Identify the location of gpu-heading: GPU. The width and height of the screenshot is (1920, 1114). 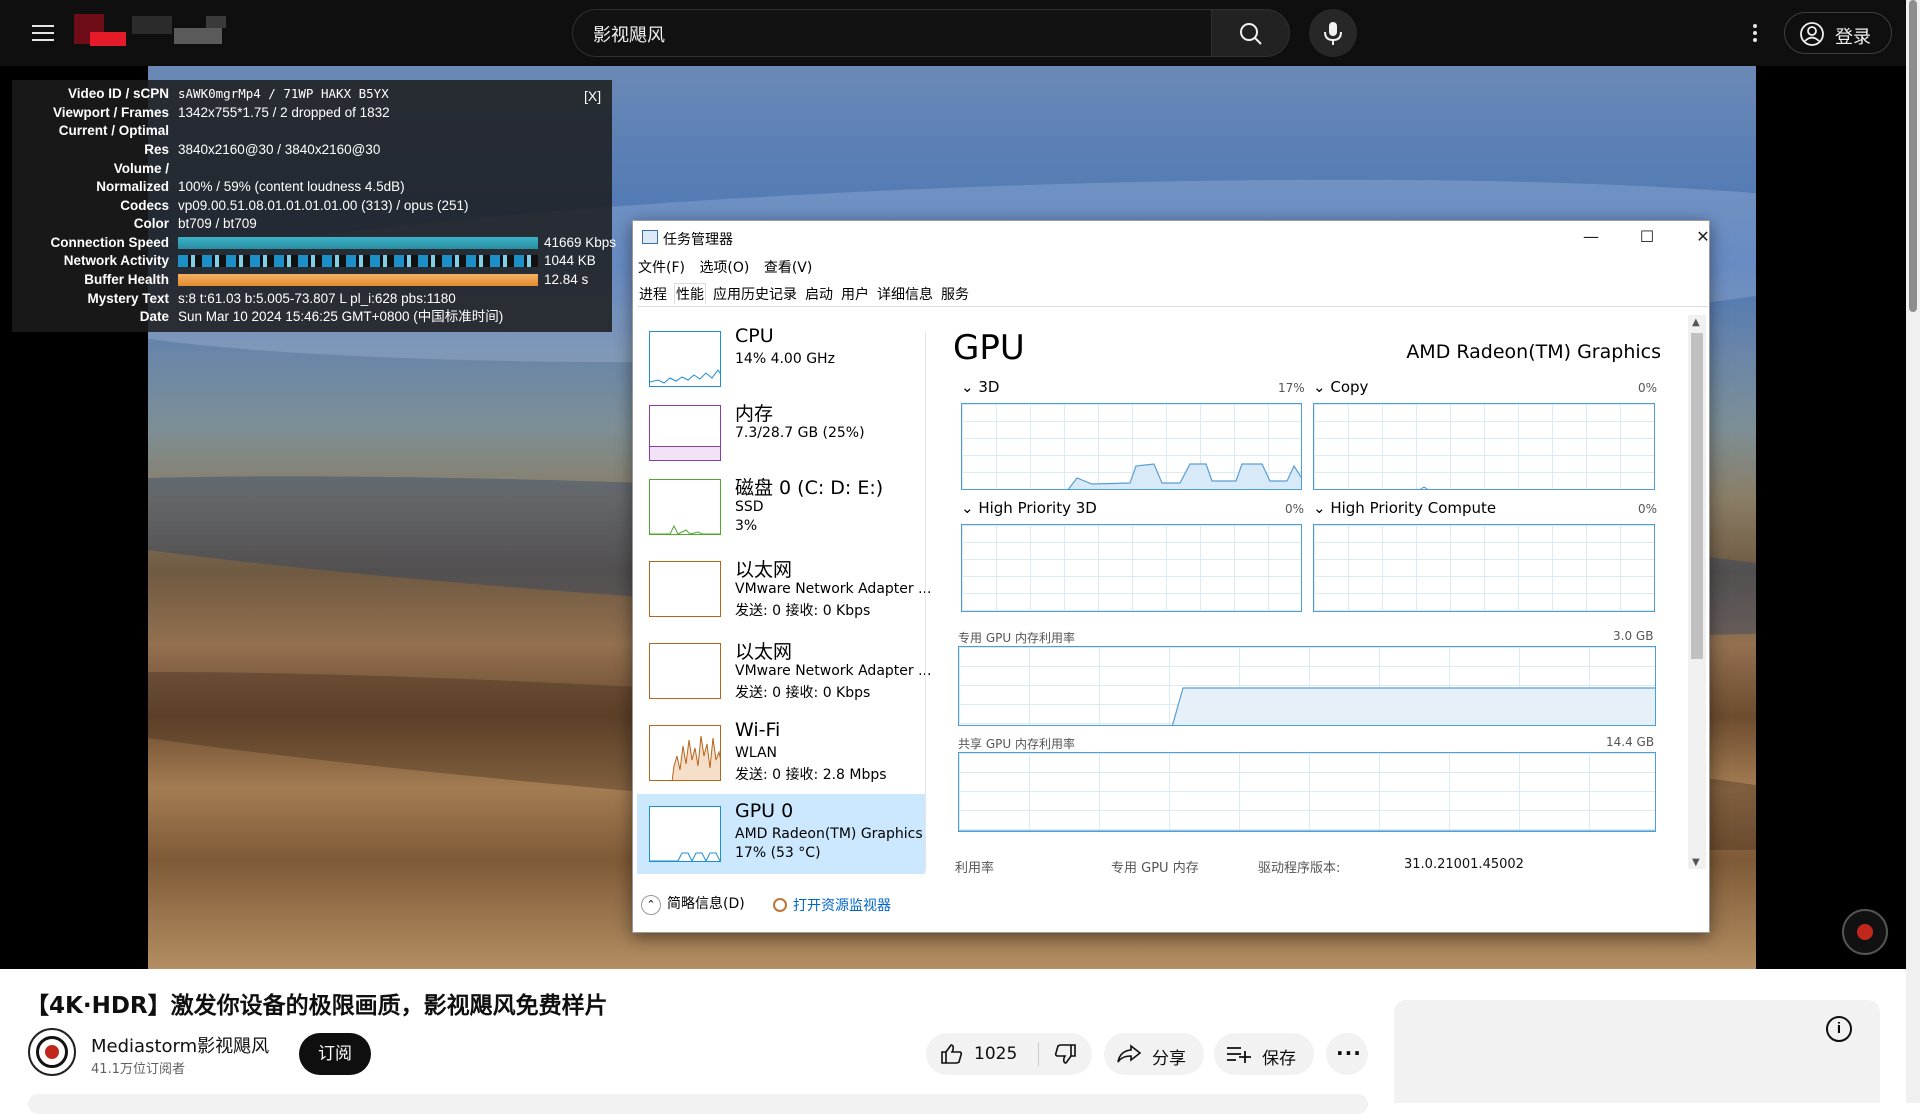
(989, 348).